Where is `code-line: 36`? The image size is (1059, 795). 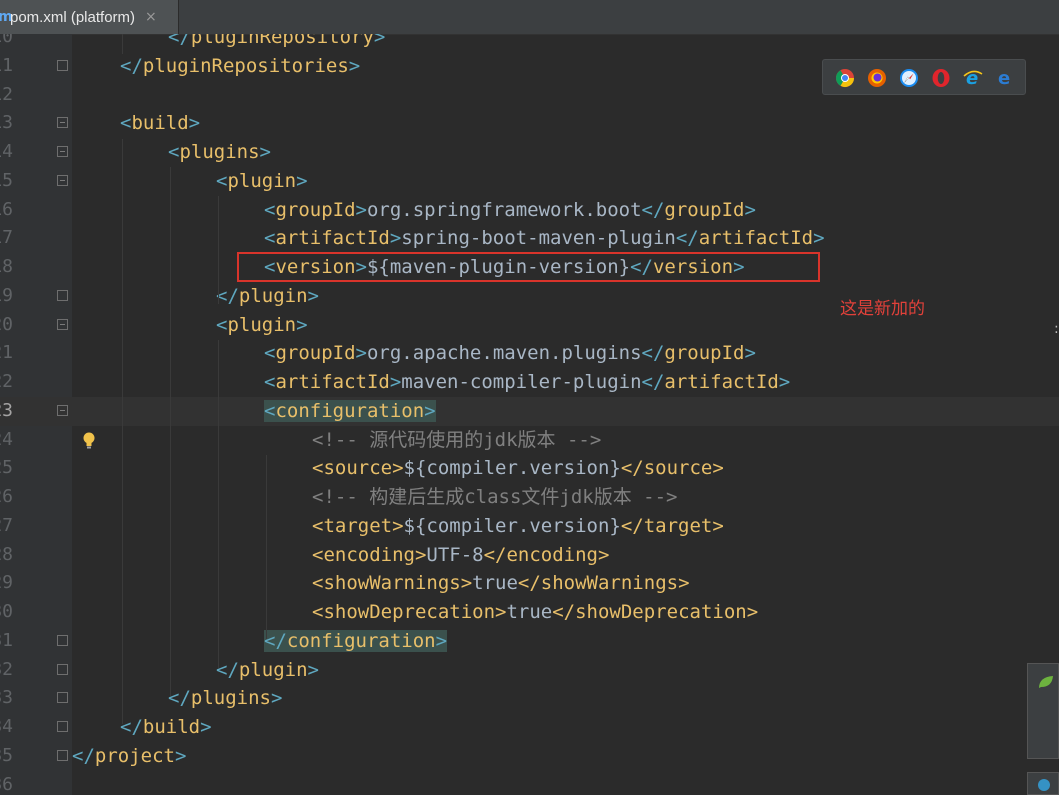 code-line: 36 is located at coordinates (529, 783).